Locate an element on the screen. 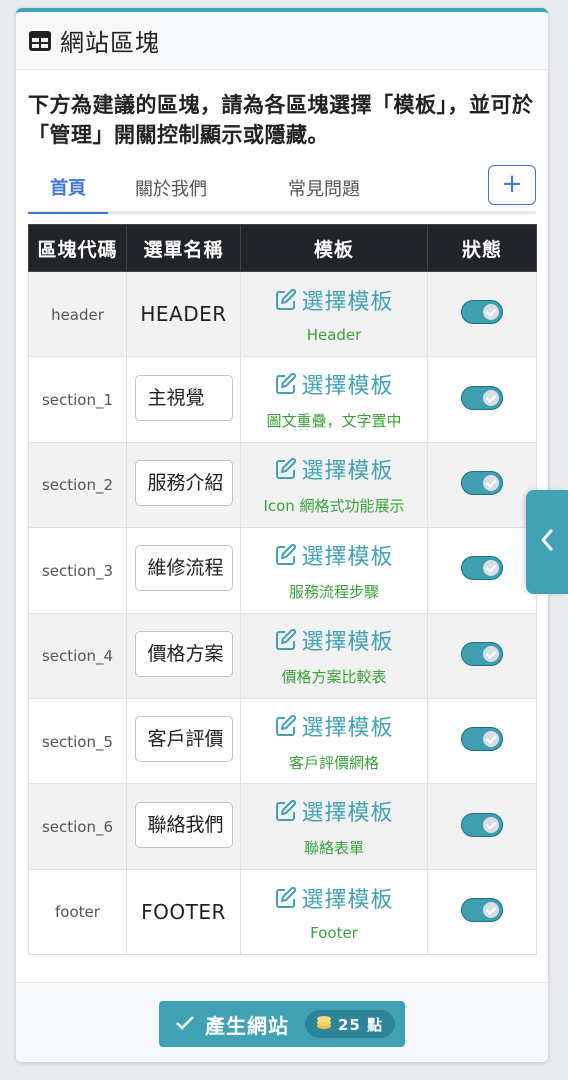 The height and width of the screenshot is (1080, 568). menu-name-text: HEADER is located at coordinates (183, 314).